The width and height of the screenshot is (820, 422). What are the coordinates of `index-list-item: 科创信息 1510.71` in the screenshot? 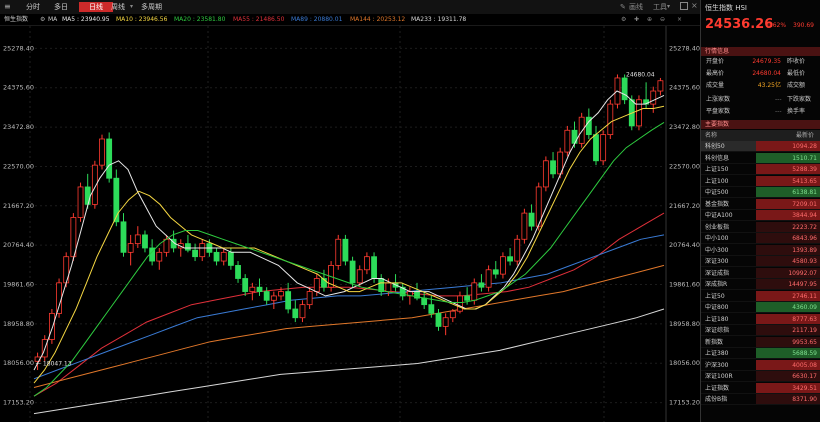 It's located at (760, 158).